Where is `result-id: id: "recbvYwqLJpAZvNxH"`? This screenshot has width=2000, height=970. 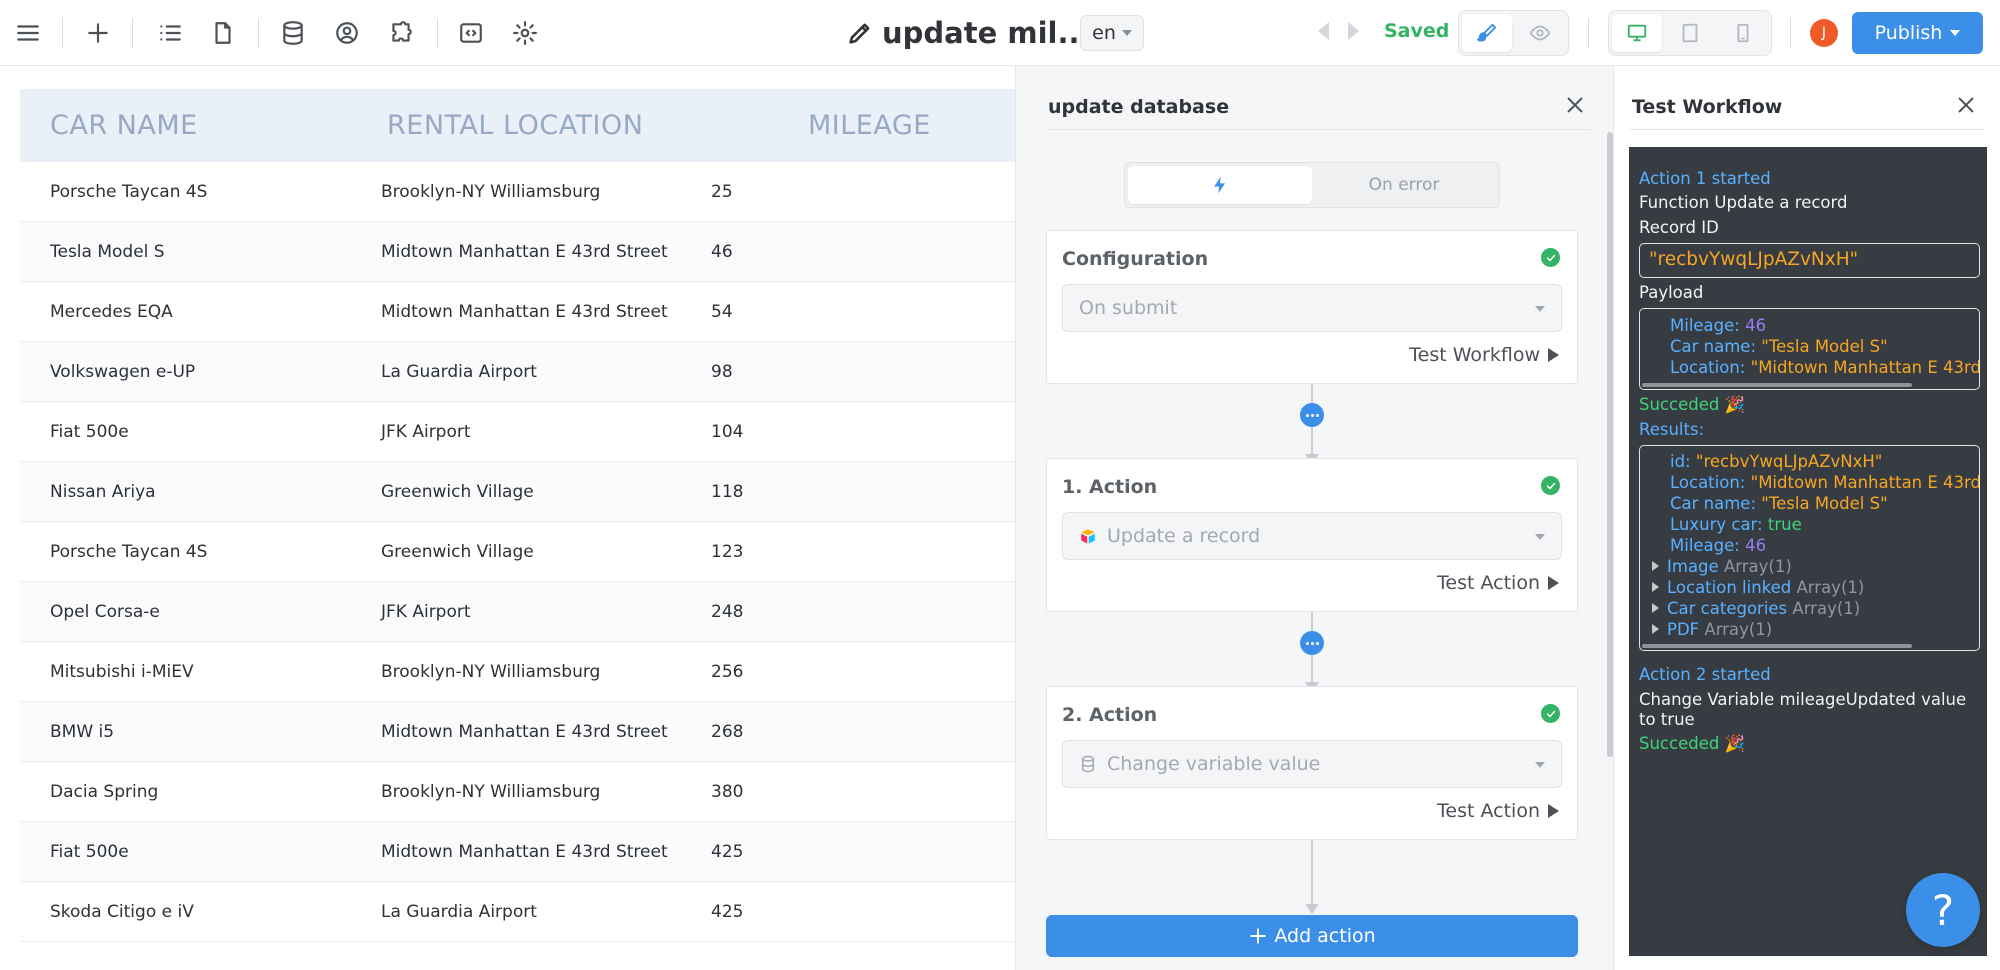 result-id: id: "recbvYwqLJpAZvNxH" is located at coordinates (1776, 461).